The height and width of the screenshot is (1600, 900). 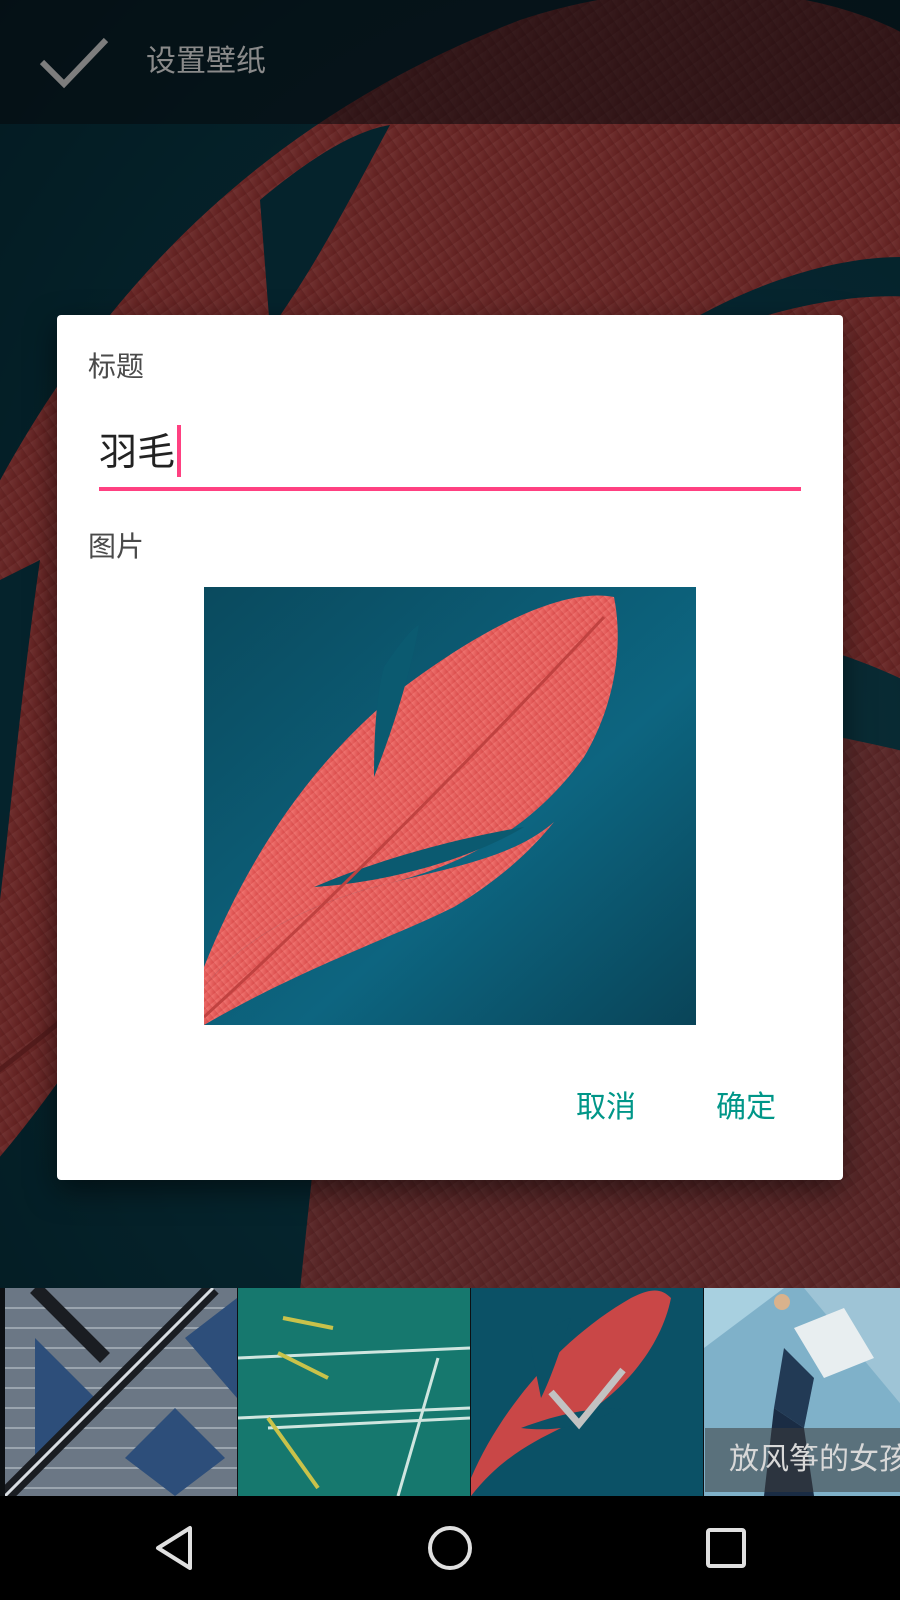 What do you see at coordinates (450, 62) in the screenshot?
I see `action-bar: 设置壁纸` at bounding box center [450, 62].